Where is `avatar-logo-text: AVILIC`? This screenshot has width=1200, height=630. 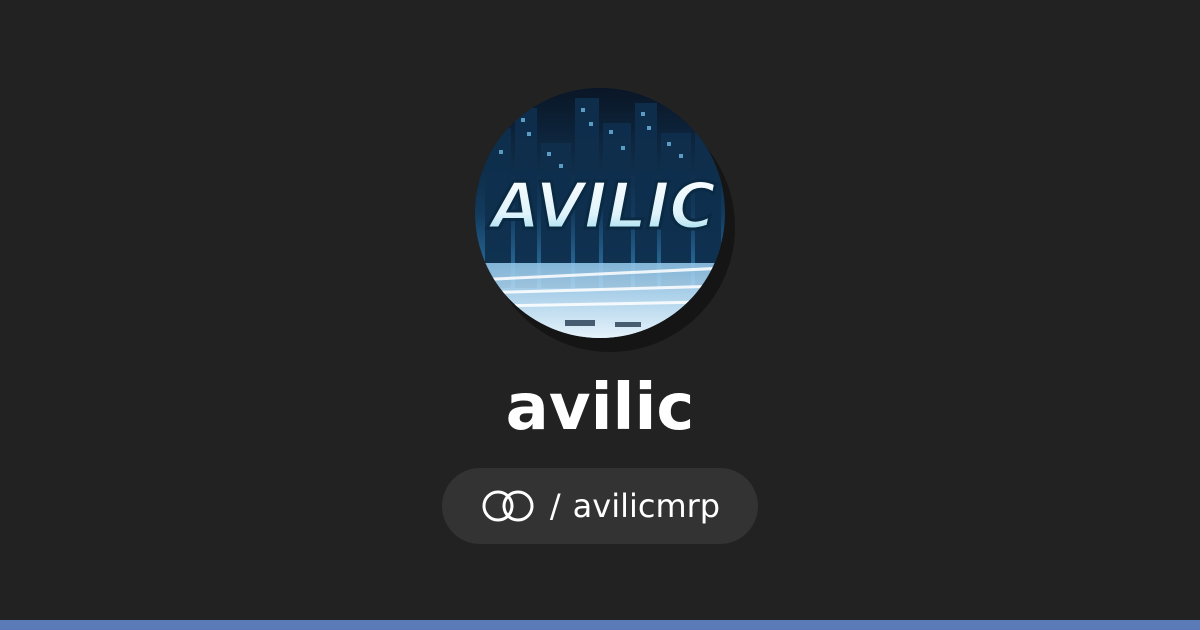
avatar-logo-text: AVILIC is located at coordinates (601, 207).